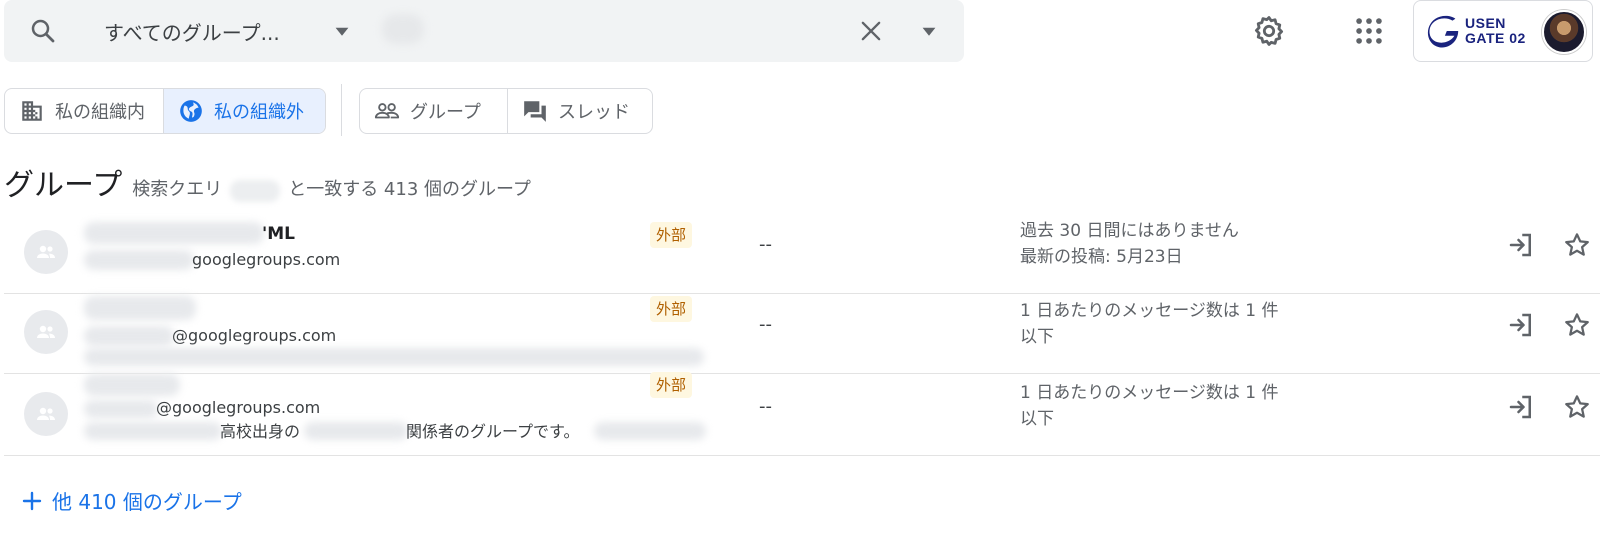 The height and width of the screenshot is (538, 1600). Describe the element at coordinates (1495, 30) in the screenshot. I see `usen-logo-text: USEN GATE 02` at that location.